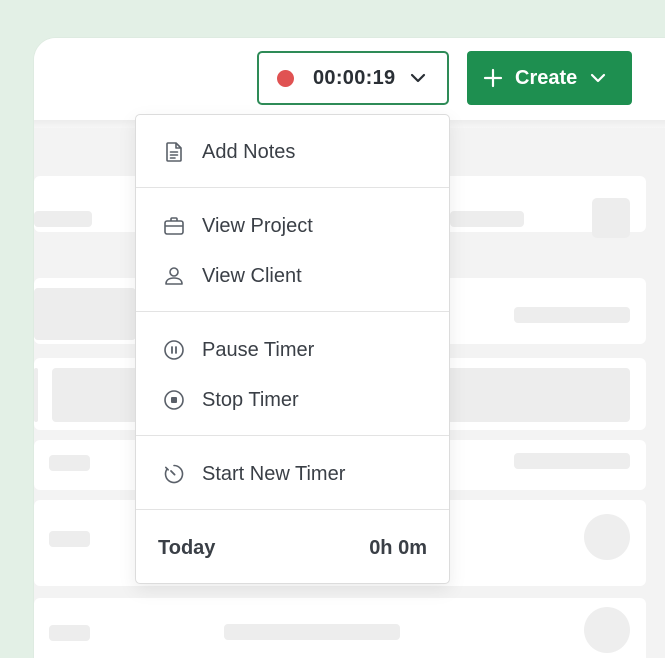 Image resolution: width=665 pixels, height=658 pixels. What do you see at coordinates (250, 399) in the screenshot?
I see `menu-item-label: Stop Timer` at bounding box center [250, 399].